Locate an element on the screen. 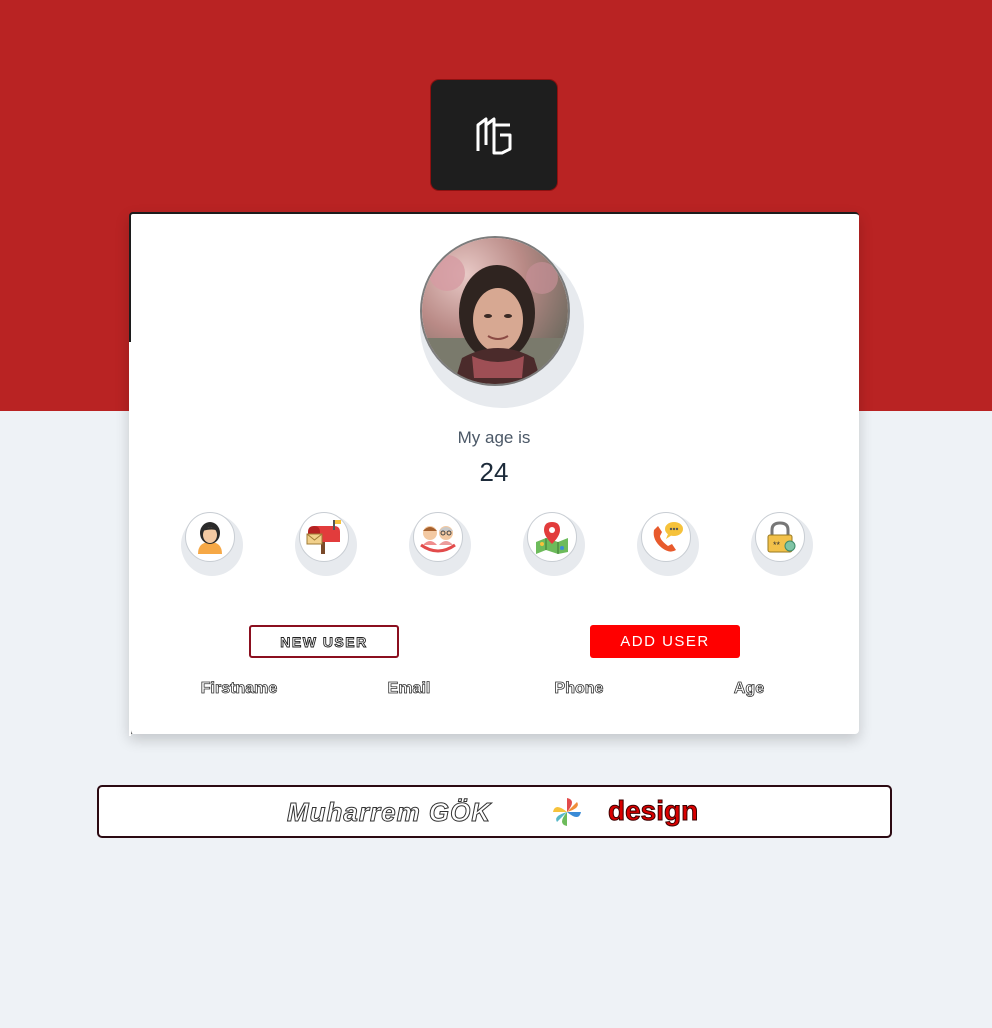  age-icon is located at coordinates (438, 537).